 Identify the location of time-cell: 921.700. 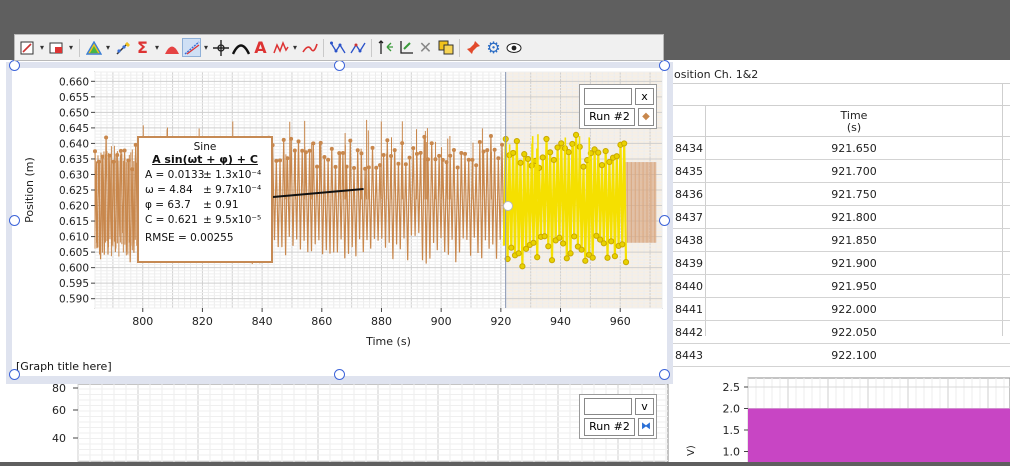
(854, 171).